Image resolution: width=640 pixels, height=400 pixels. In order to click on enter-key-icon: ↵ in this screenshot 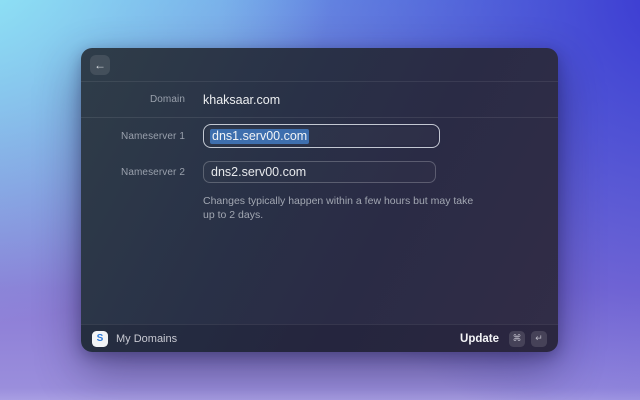, I will do `click(539, 338)`.